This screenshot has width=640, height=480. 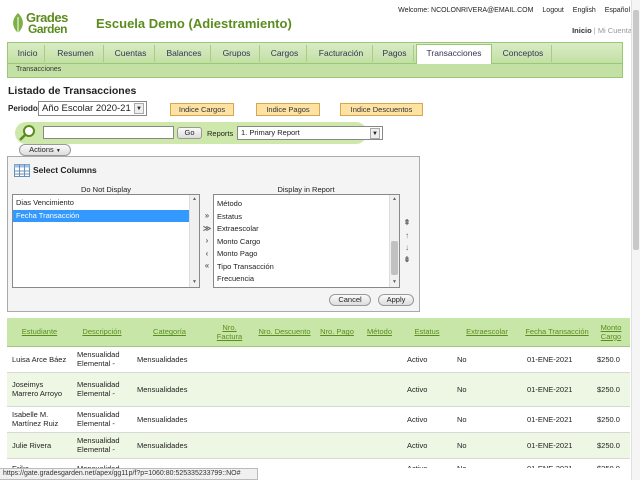 What do you see at coordinates (76, 53) in the screenshot?
I see `tab-resumen: Resumen` at bounding box center [76, 53].